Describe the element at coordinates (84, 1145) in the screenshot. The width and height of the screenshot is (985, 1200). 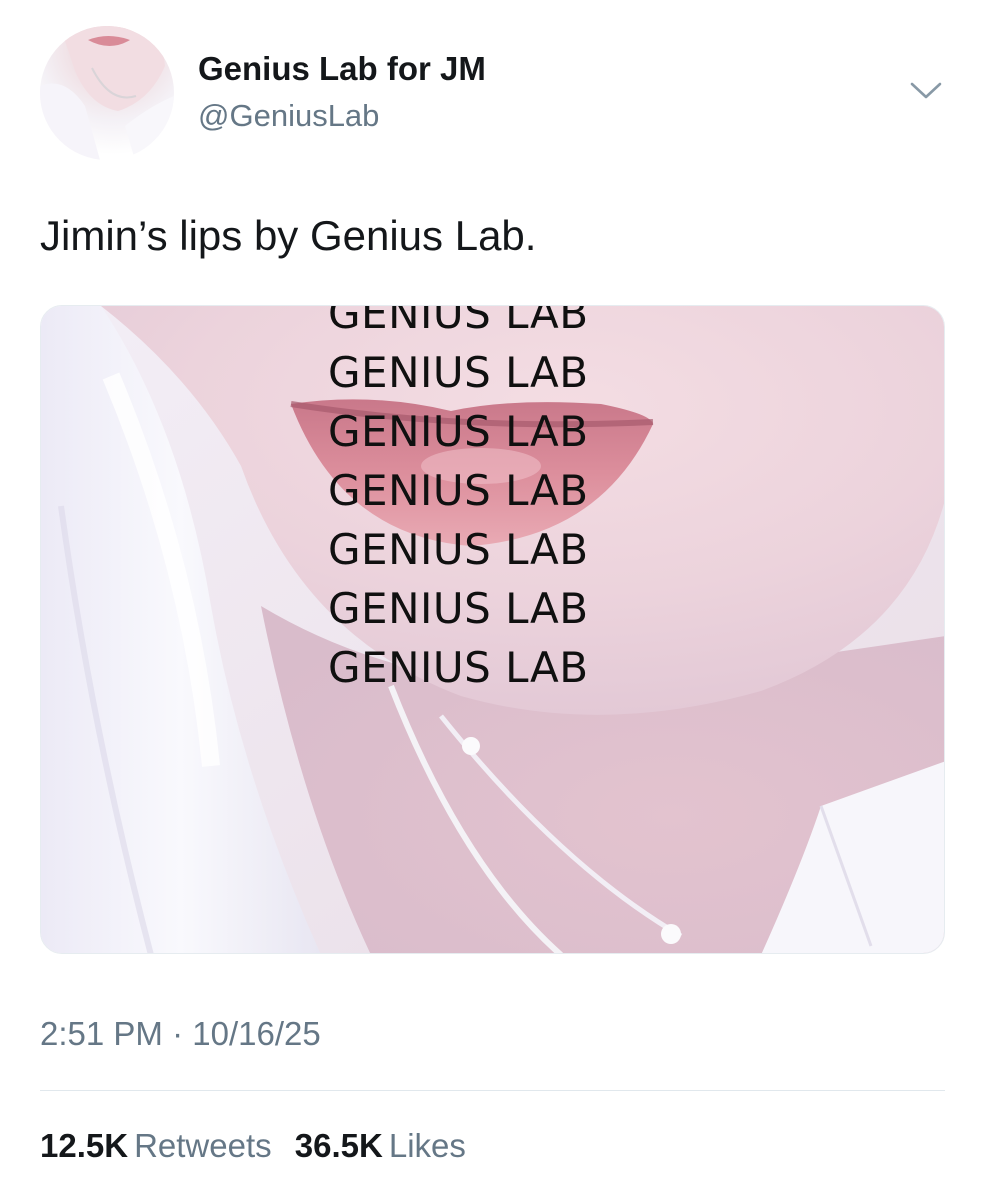
I see `retweets-count: 12.5K` at that location.